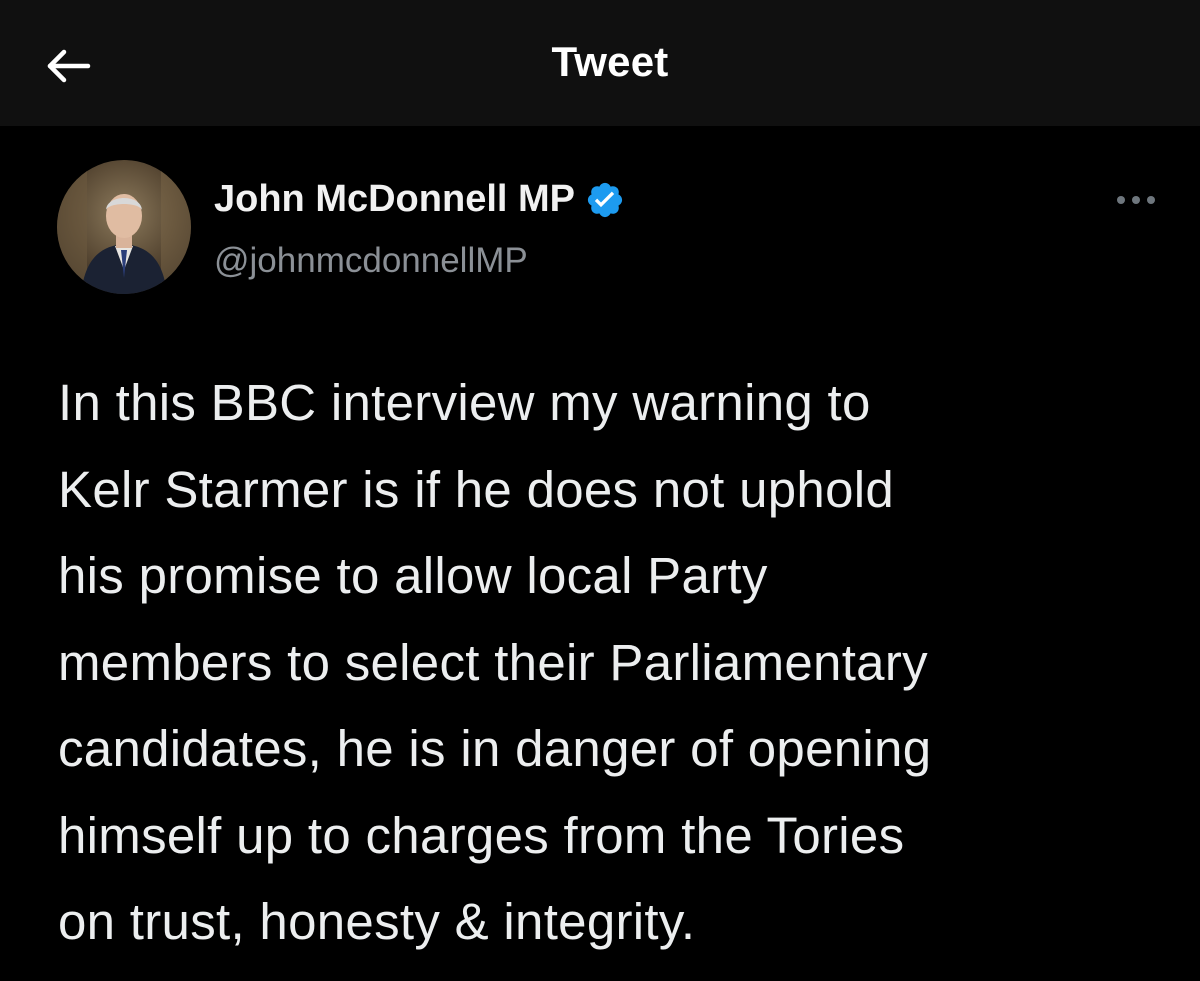 This screenshot has width=1200, height=981. I want to click on tweet-text-line: candidates, he is in danger of opening, so click(495, 748).